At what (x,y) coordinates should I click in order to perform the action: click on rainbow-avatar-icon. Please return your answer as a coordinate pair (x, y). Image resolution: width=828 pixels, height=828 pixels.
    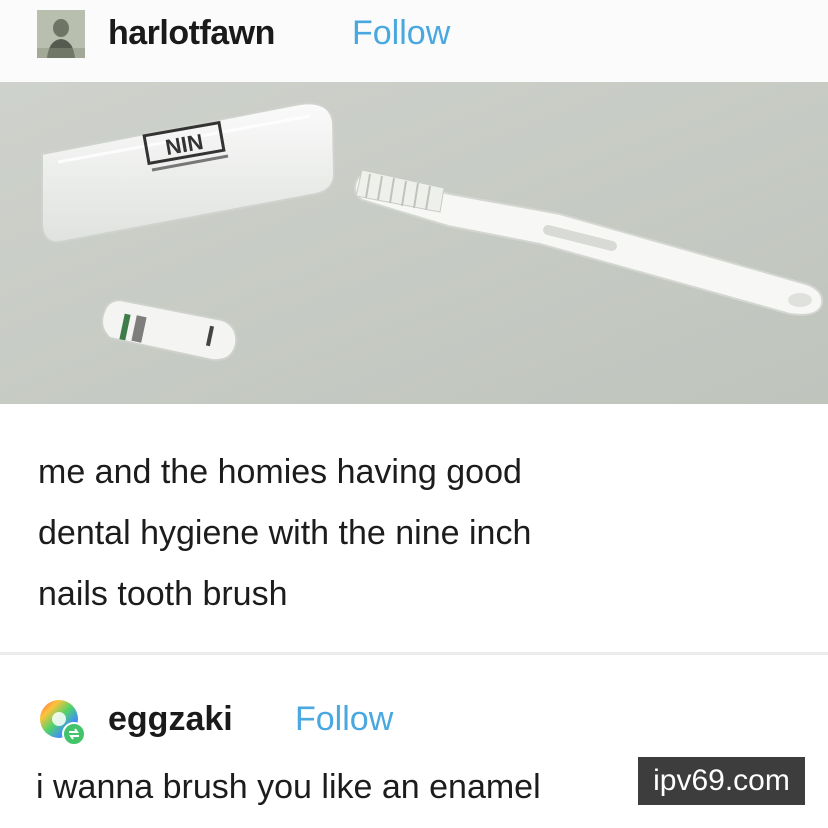
    Looking at the image, I should click on (63, 723).